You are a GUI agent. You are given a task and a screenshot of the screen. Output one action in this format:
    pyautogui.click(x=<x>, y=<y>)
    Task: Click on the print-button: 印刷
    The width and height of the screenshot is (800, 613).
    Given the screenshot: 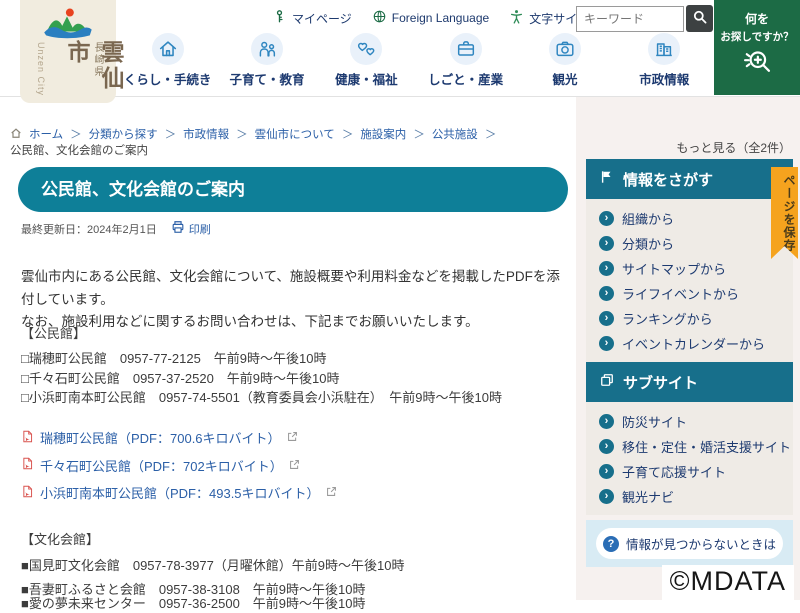 What is the action you would take?
    pyautogui.click(x=191, y=228)
    